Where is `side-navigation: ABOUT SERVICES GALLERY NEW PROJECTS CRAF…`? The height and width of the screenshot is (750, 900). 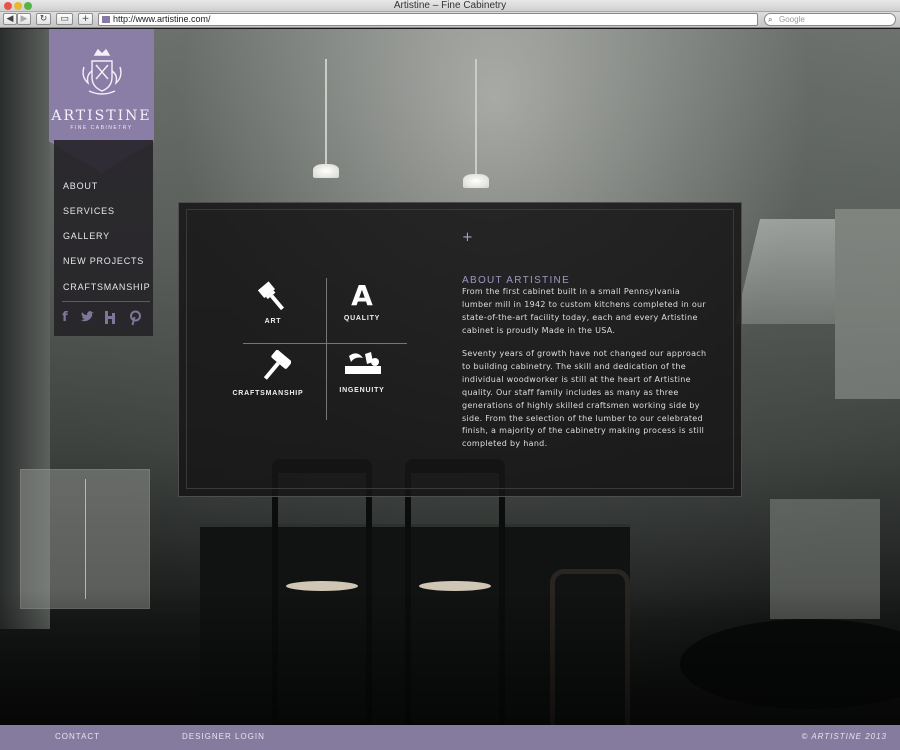 side-navigation: ABOUT SERVICES GALLERY NEW PROJECTS CRAF… is located at coordinates (103, 238).